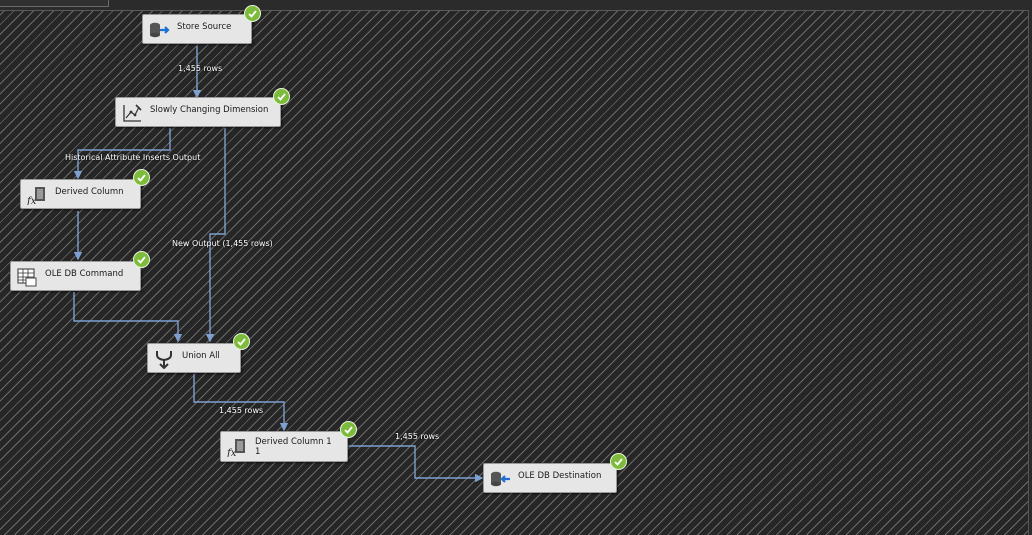 The image size is (1032, 535). Describe the element at coordinates (89, 192) in the screenshot. I see `component-label: Derived Column` at that location.